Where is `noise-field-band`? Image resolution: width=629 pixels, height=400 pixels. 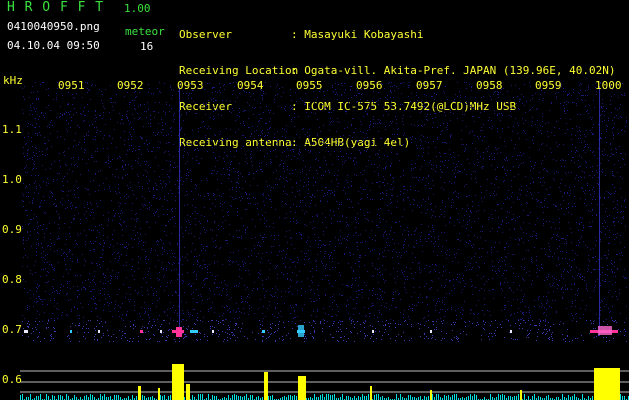
noise-field-band is located at coordinates (324, 331).